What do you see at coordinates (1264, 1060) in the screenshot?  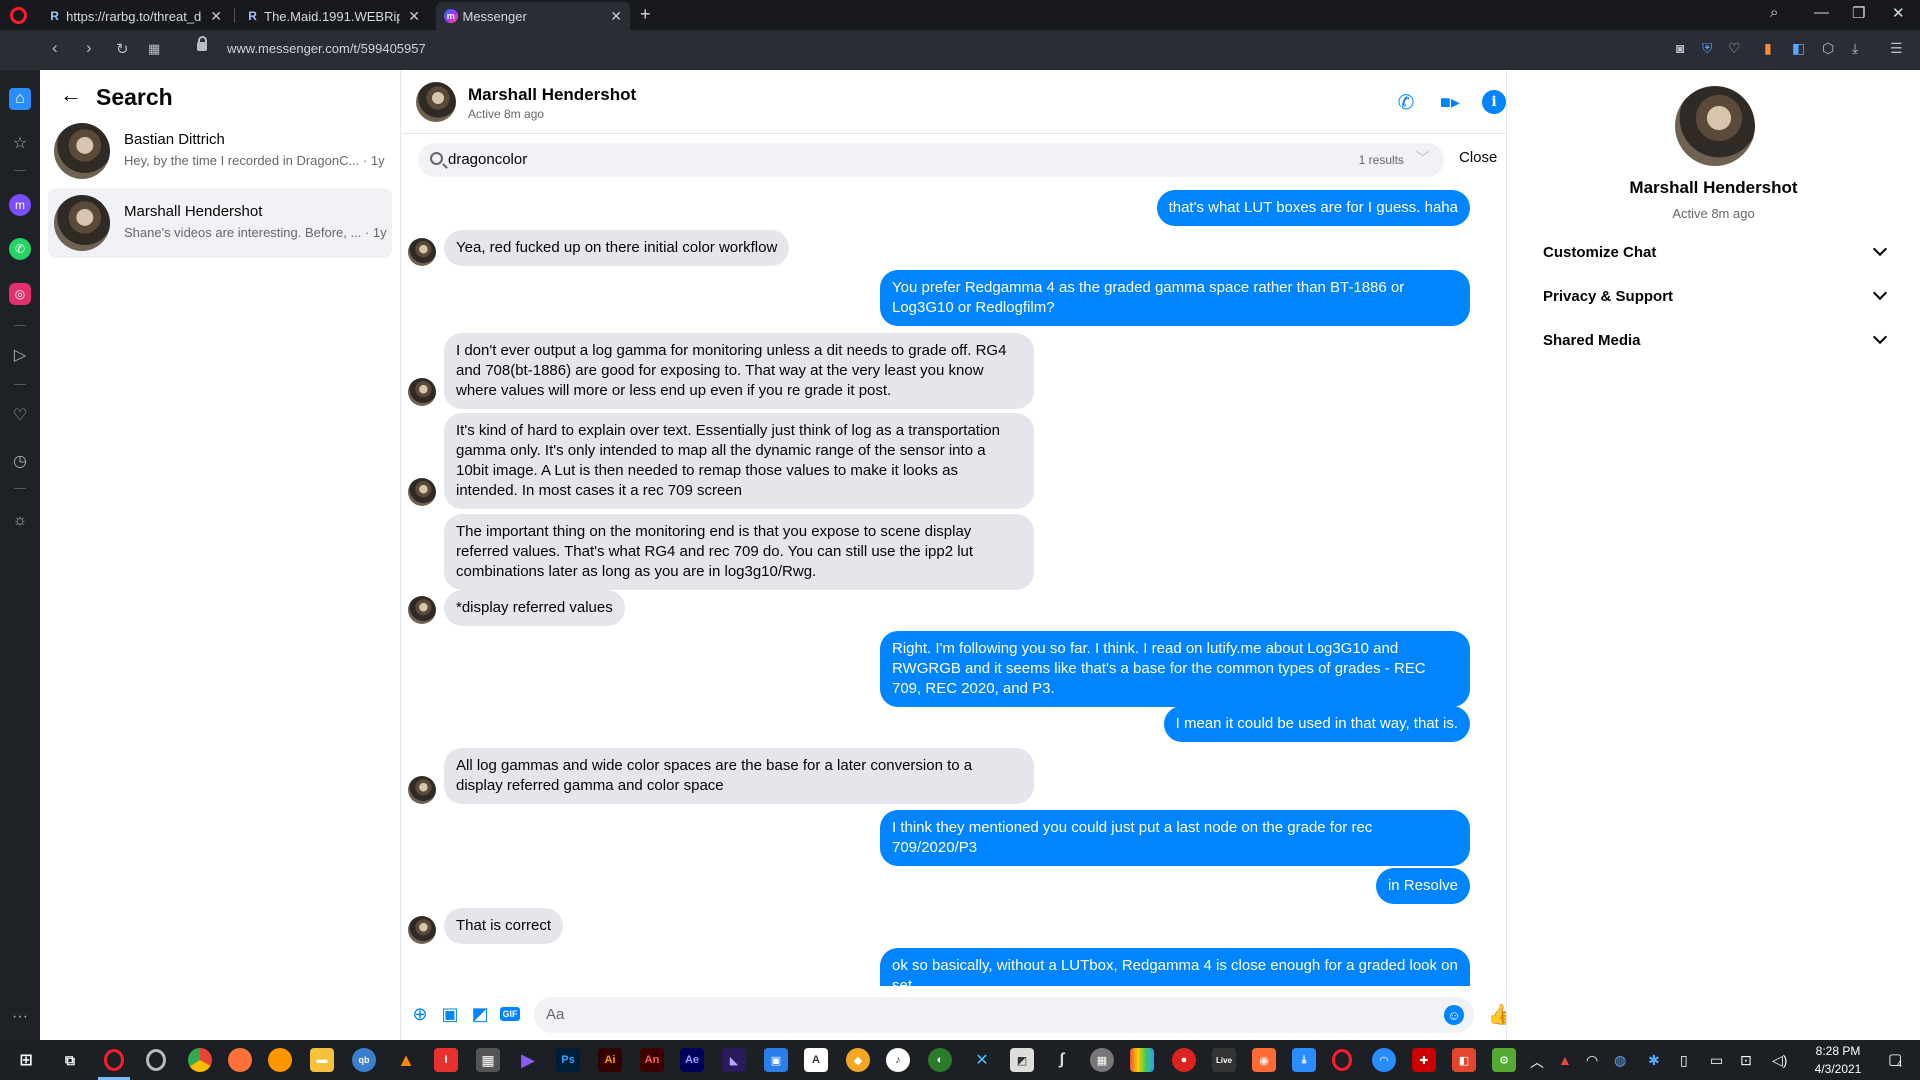 I see `app-icon: ◉` at bounding box center [1264, 1060].